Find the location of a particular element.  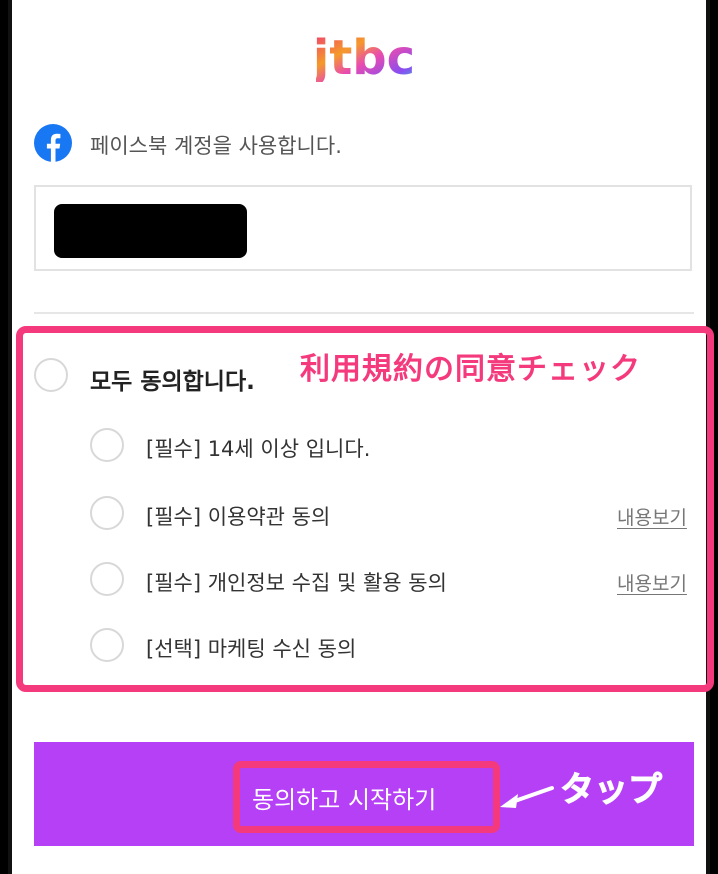

facebook-icon is located at coordinates (53, 143).